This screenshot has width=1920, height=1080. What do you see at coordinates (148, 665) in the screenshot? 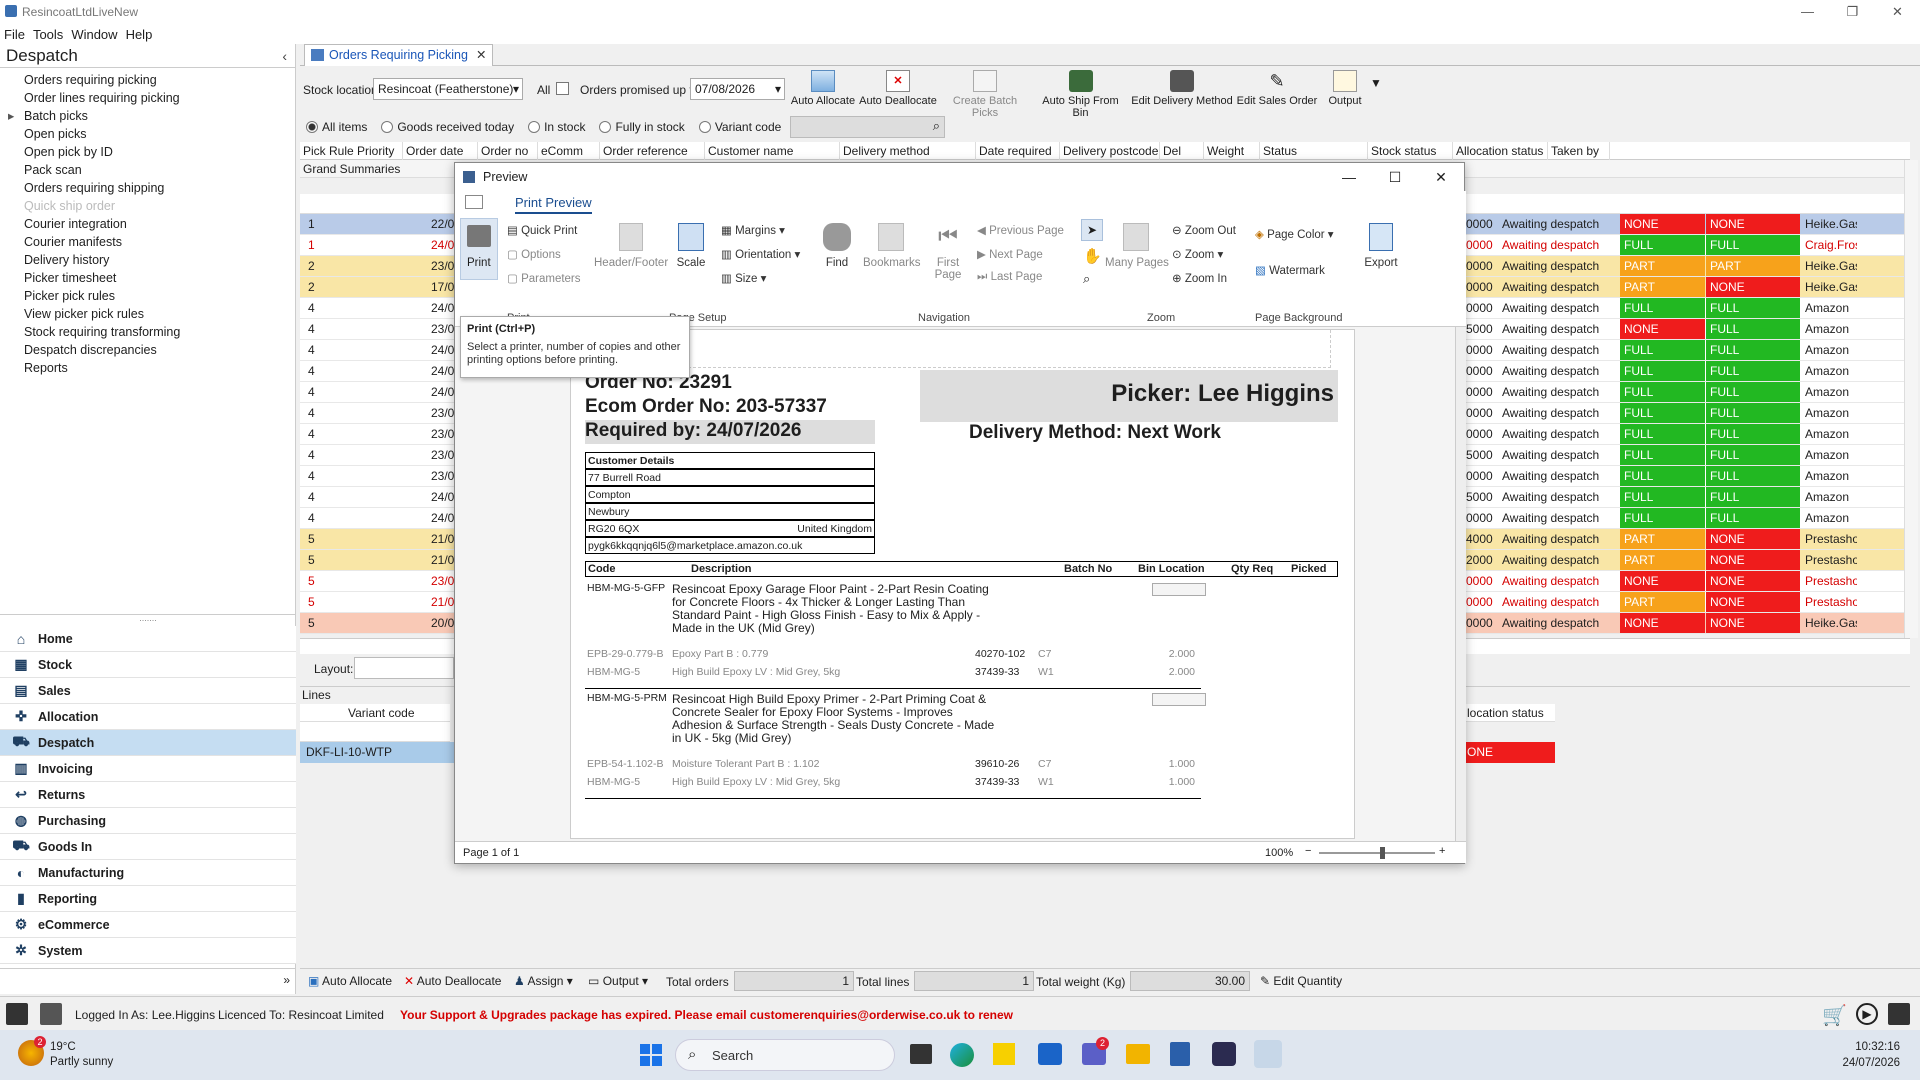
I see `nav-stock: ▦ Stock` at bounding box center [148, 665].